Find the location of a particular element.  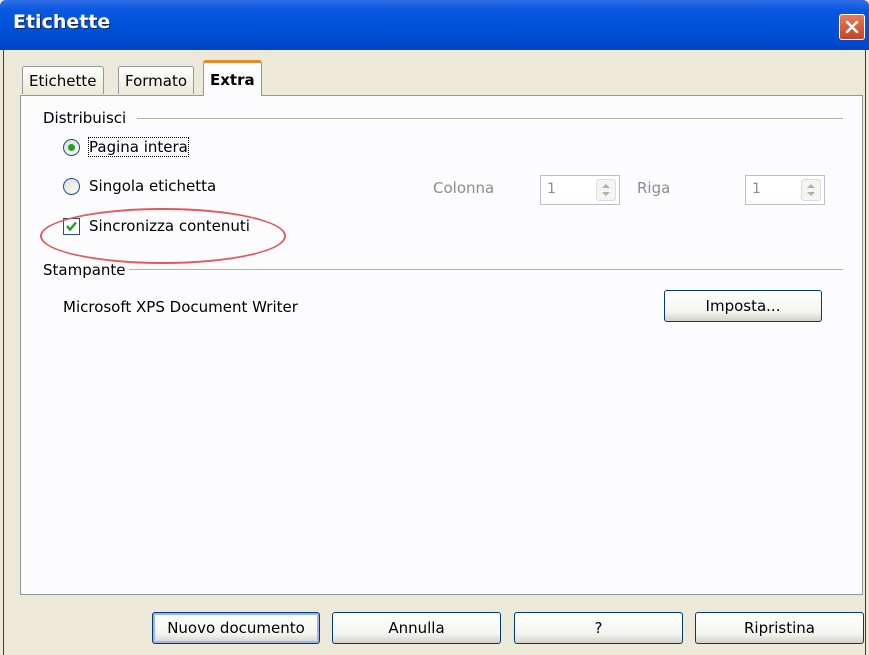

close-button is located at coordinates (852, 27).